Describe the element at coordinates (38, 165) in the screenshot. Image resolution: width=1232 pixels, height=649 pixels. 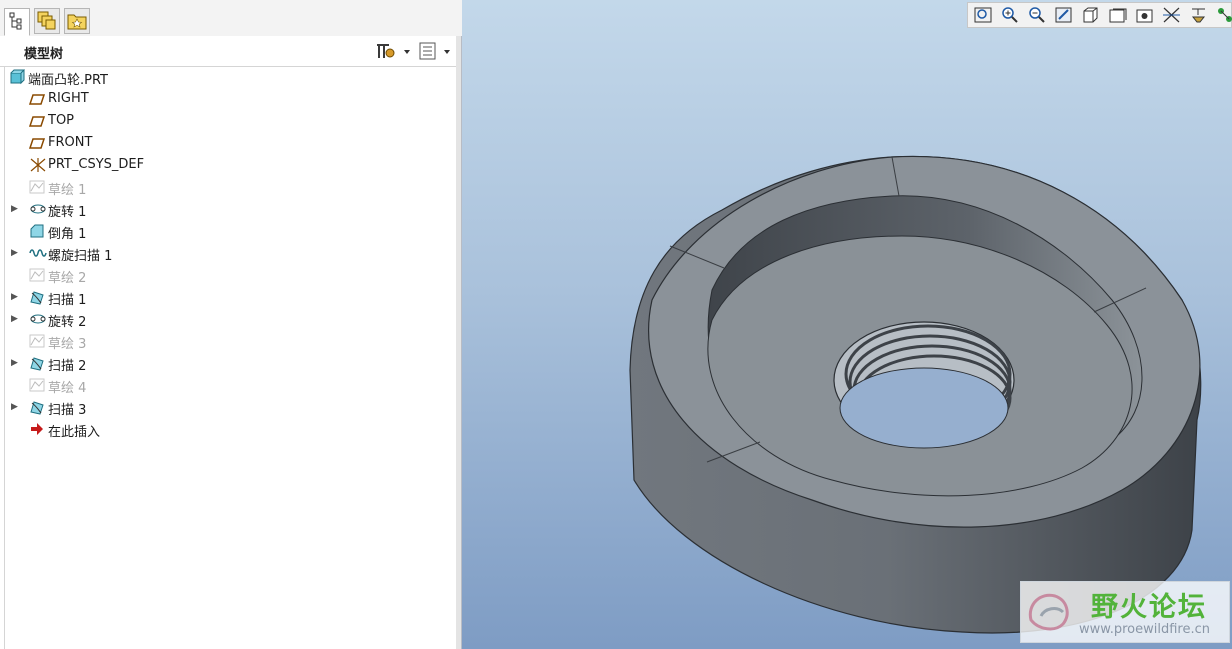
I see `csys-icon` at that location.